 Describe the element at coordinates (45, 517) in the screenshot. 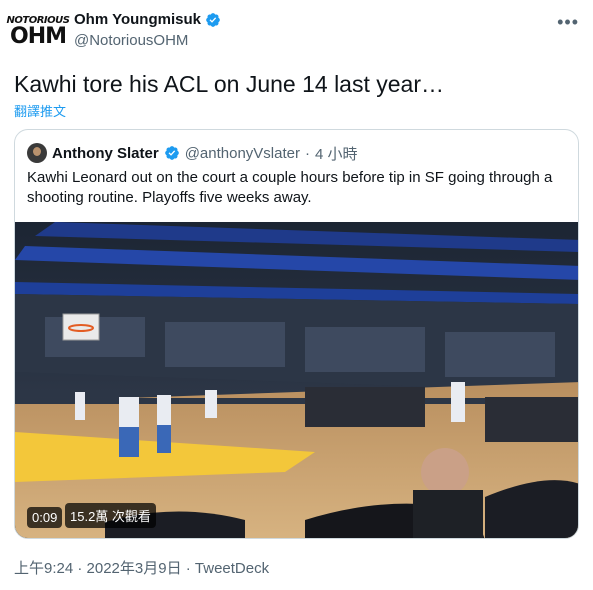

I see `video-duration: 0:09` at that location.